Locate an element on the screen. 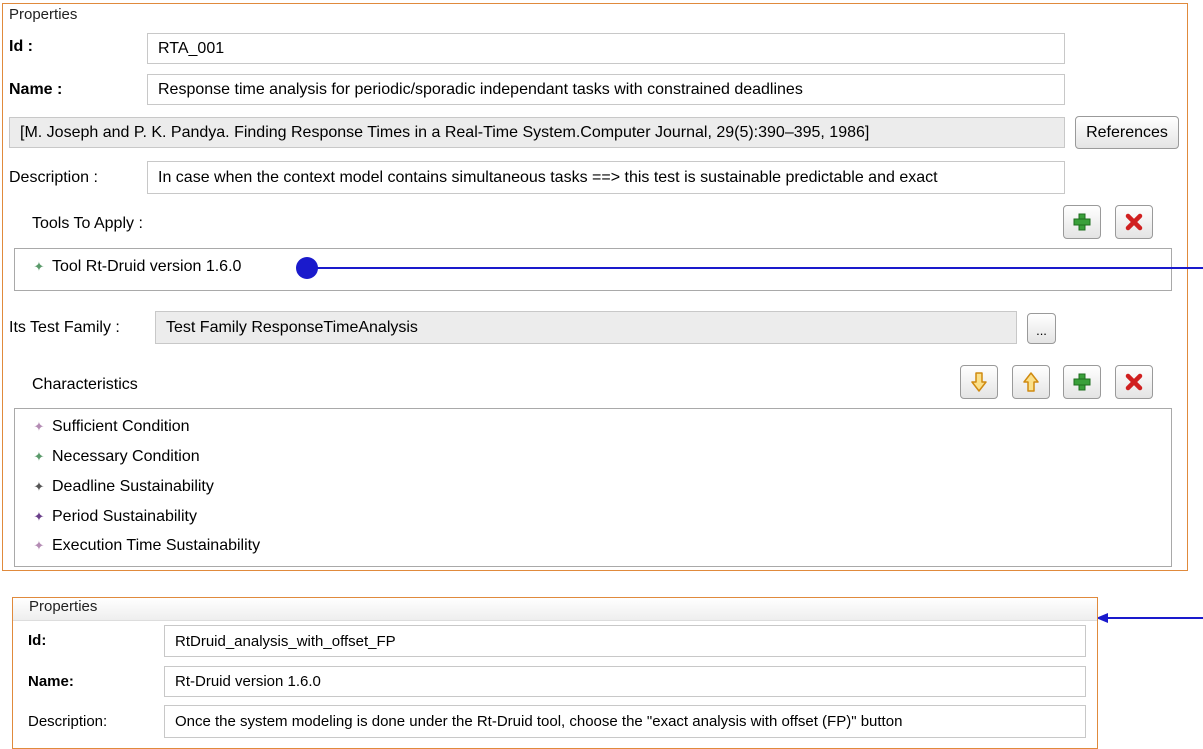 The width and height of the screenshot is (1203, 749). list-item: ✦ Necessary Condition is located at coordinates (115, 457).